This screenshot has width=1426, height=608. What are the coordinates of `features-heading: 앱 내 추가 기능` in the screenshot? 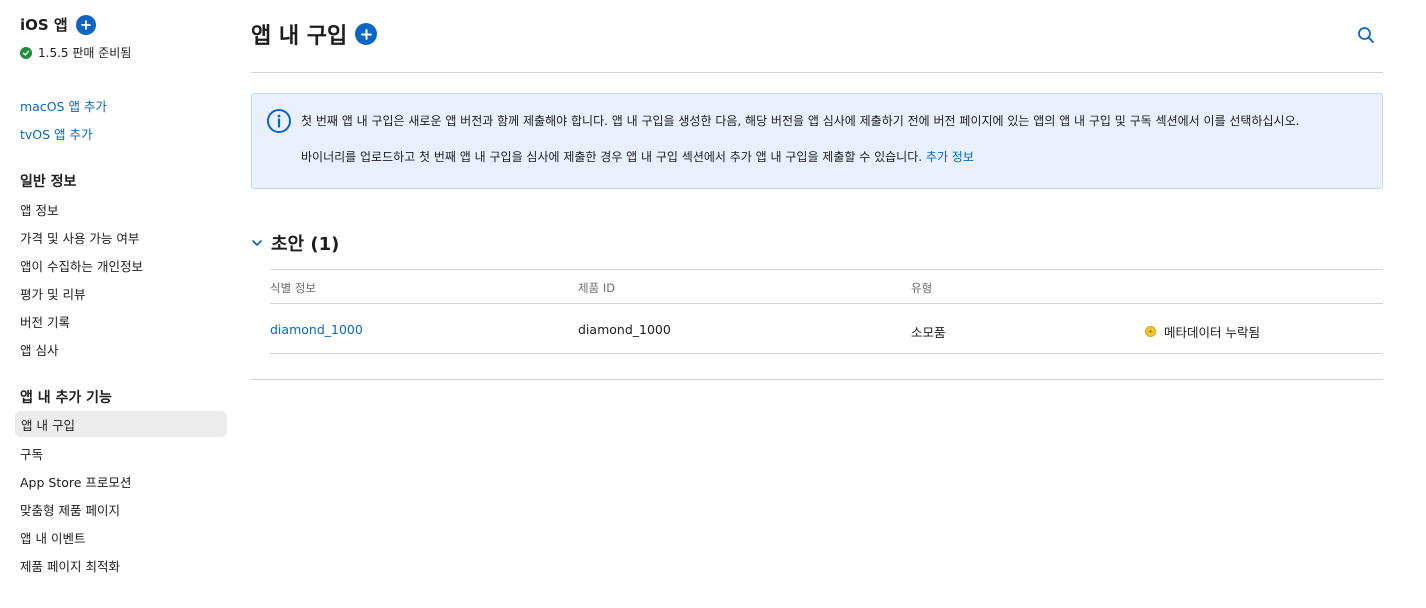 It's located at (66, 398).